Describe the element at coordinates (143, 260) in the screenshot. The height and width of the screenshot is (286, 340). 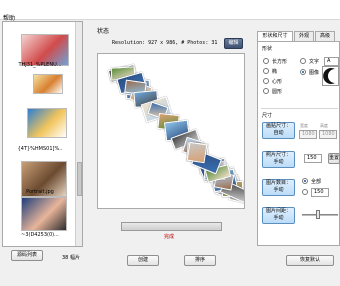
I see `create-button: 创建` at that location.